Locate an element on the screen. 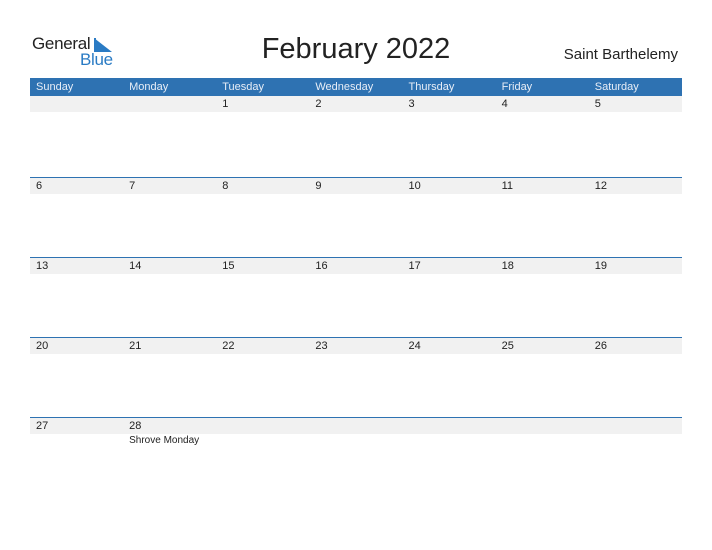 This screenshot has width=712, height=550. day-number: 15 is located at coordinates (228, 266).